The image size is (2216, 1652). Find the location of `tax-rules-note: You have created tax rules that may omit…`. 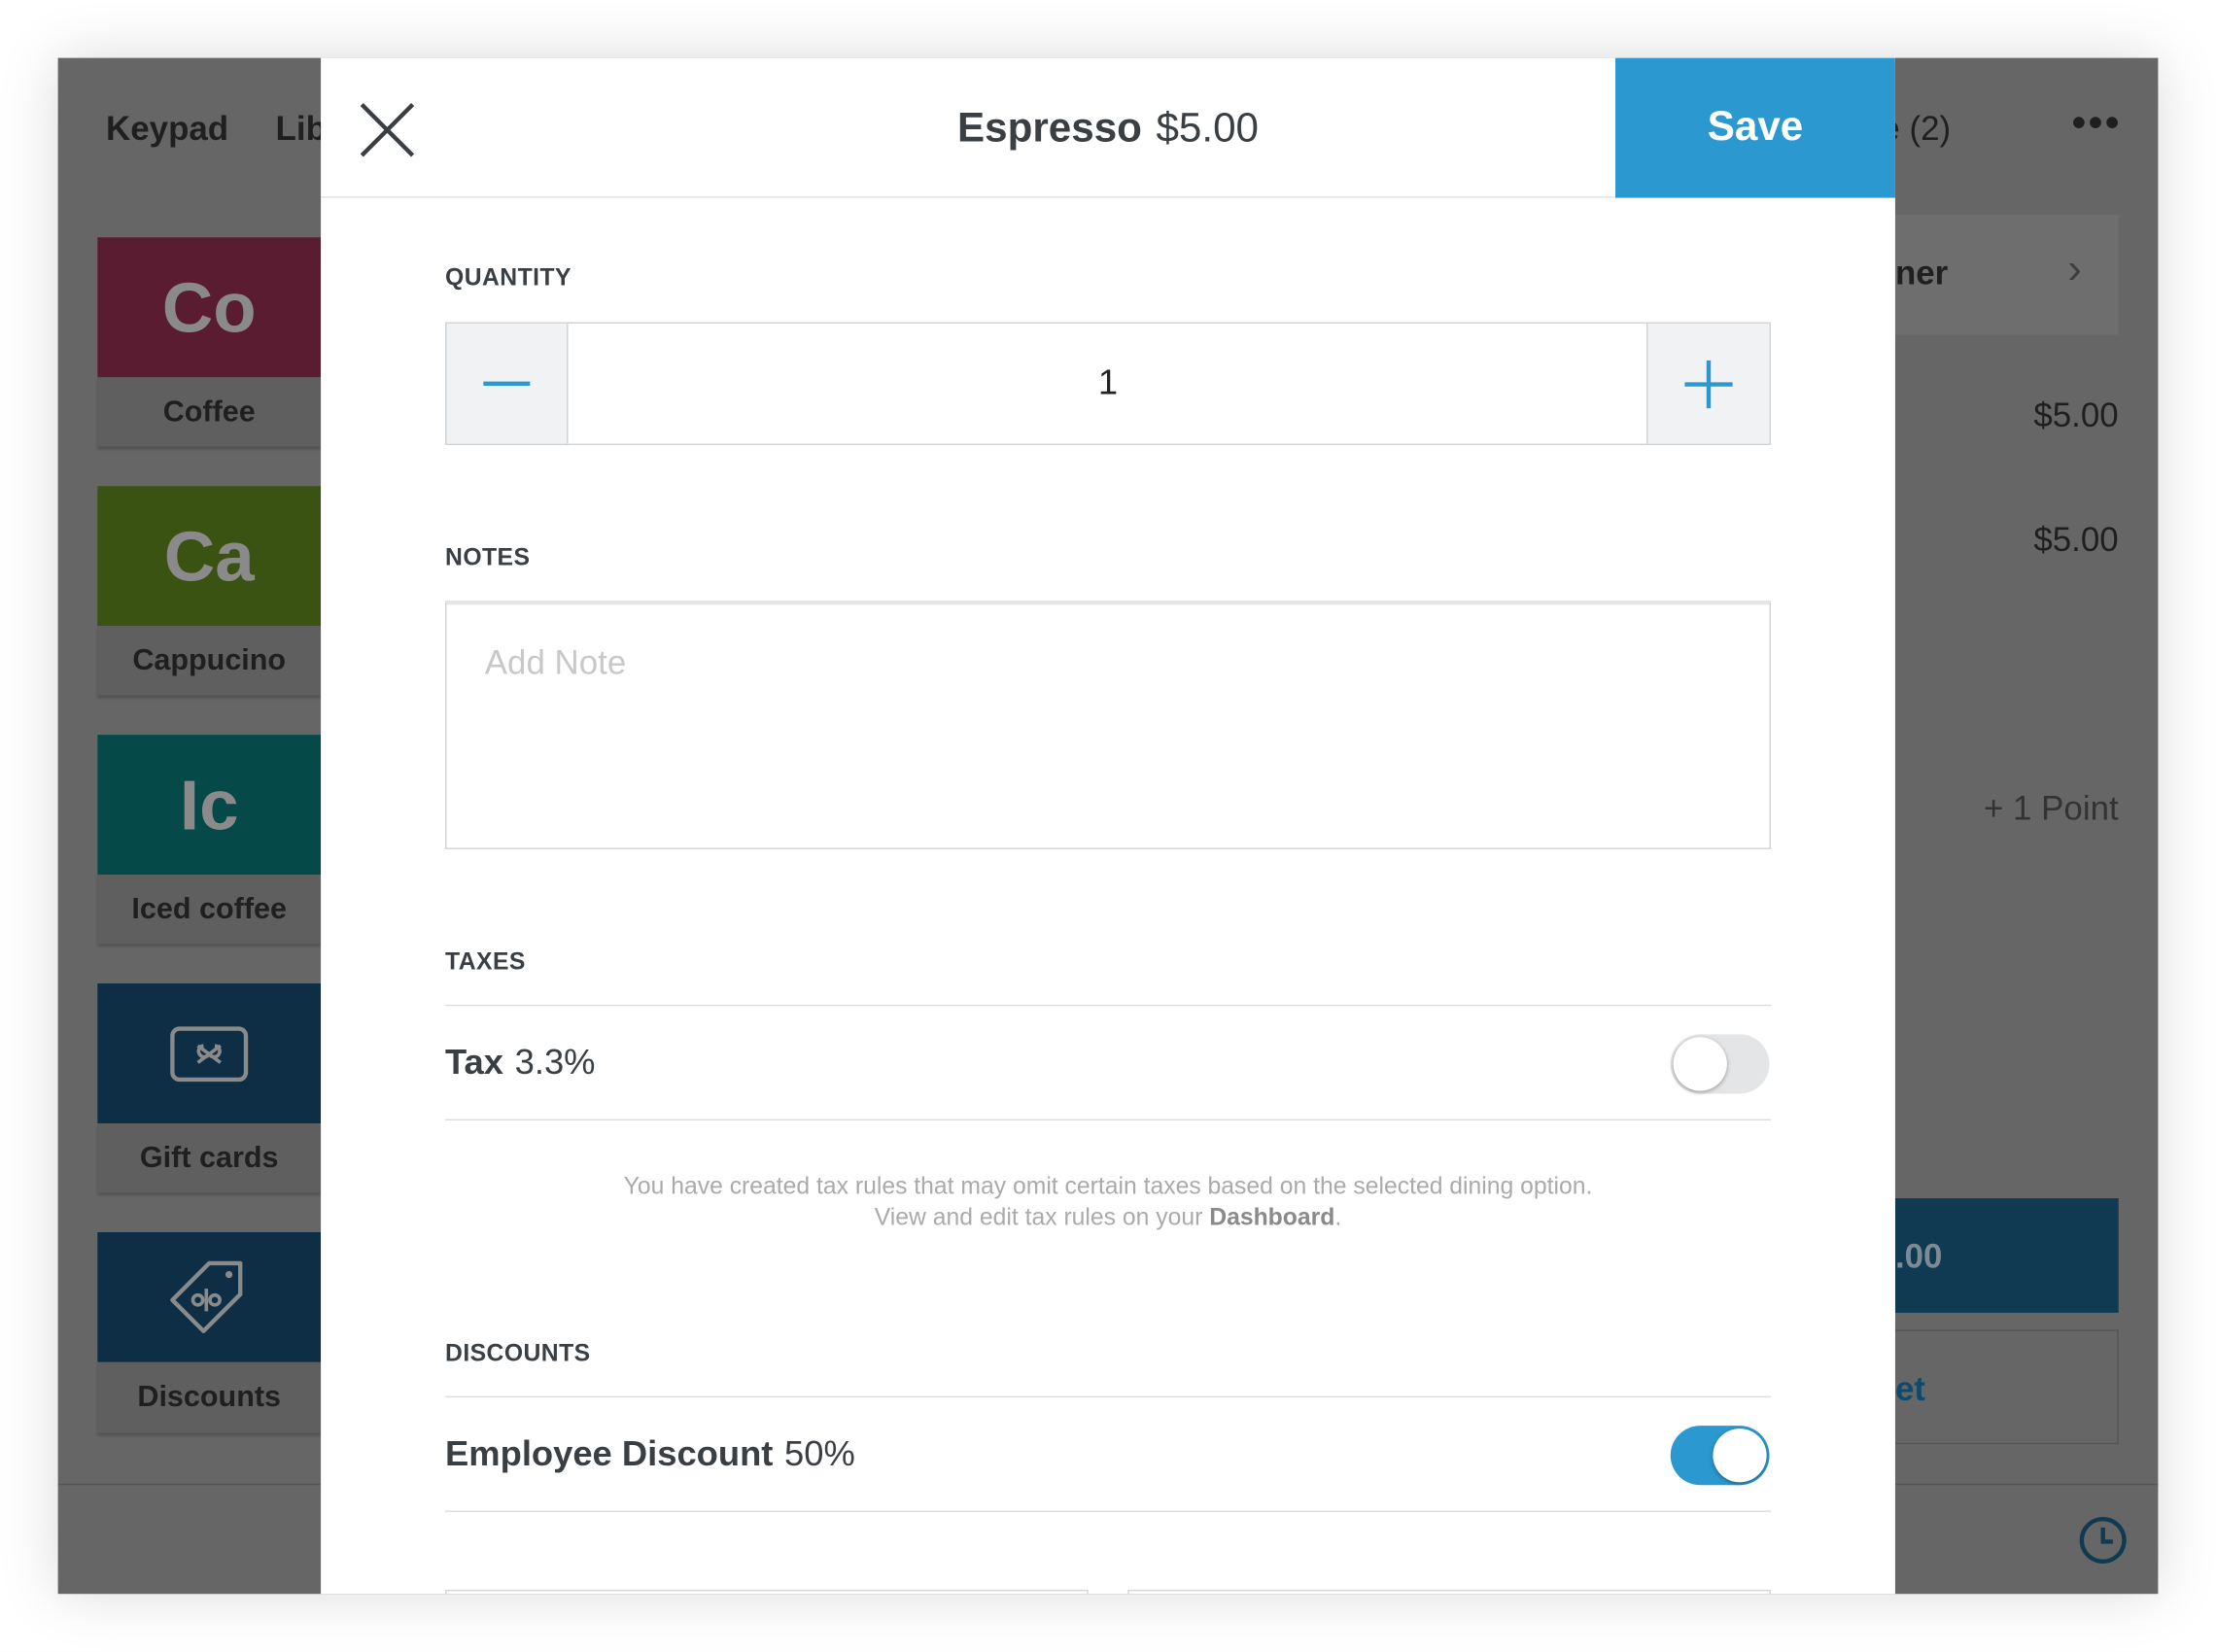

tax-rules-note: You have created tax rules that may omit… is located at coordinates (1108, 1202).